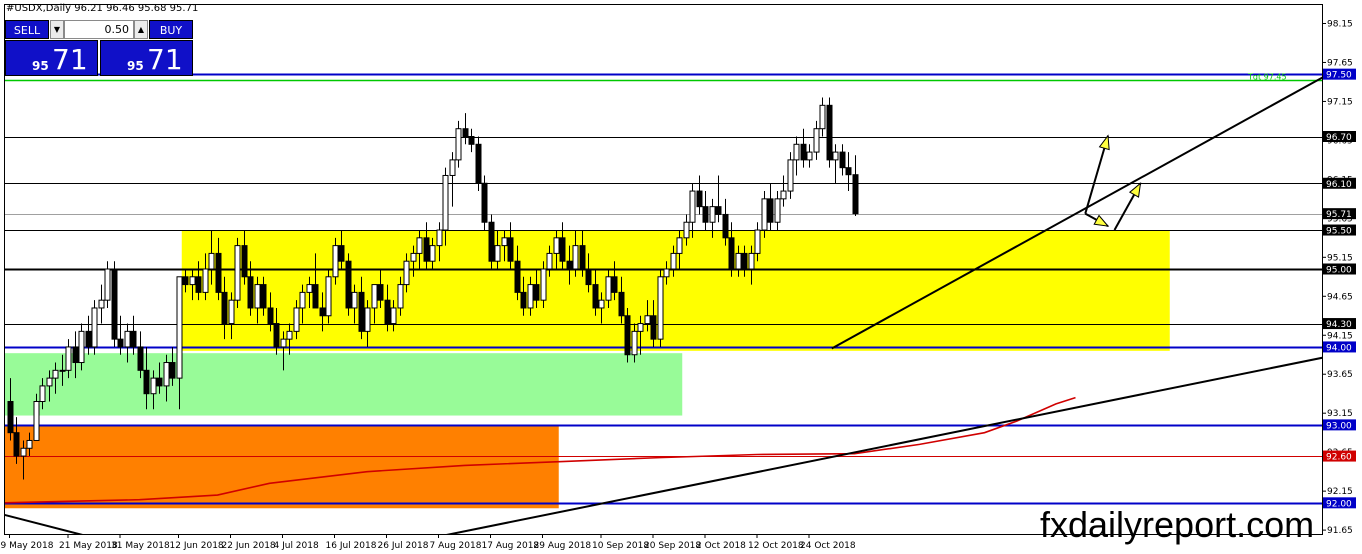 Image resolution: width=1362 pixels, height=554 pixels. Describe the element at coordinates (99, 29) in the screenshot. I see `lot-size-input` at that location.